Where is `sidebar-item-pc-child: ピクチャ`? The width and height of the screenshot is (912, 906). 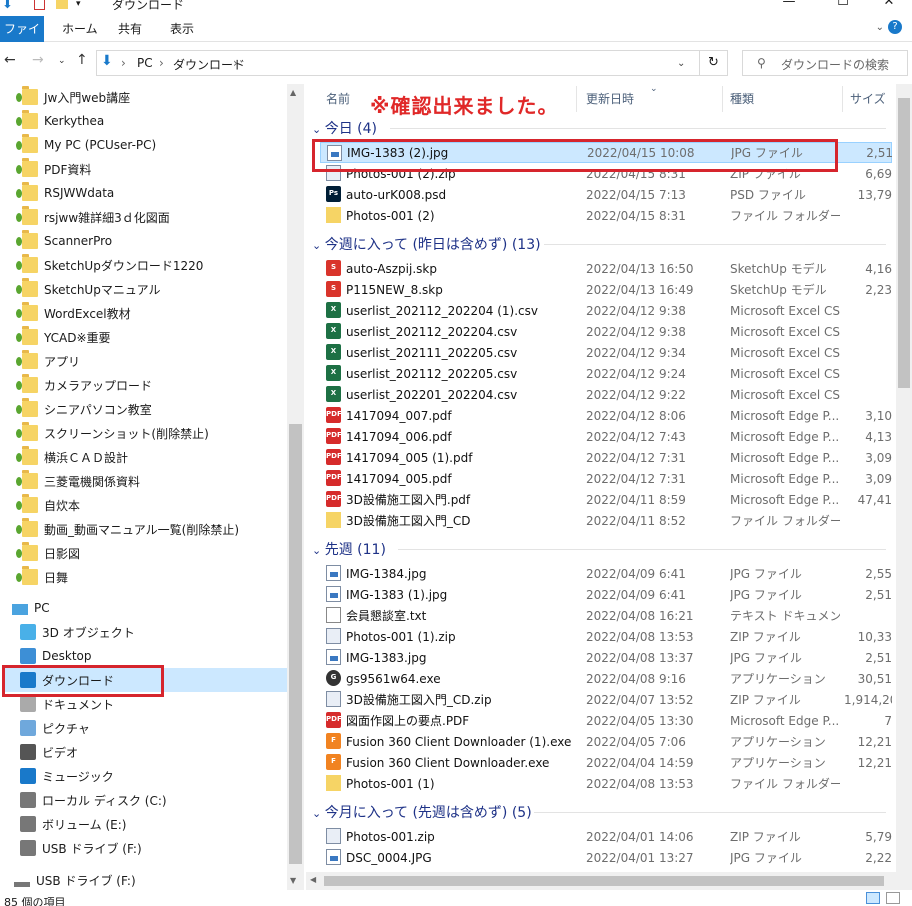
sidebar-item-pc-child: ピクチャ is located at coordinates (162, 728).